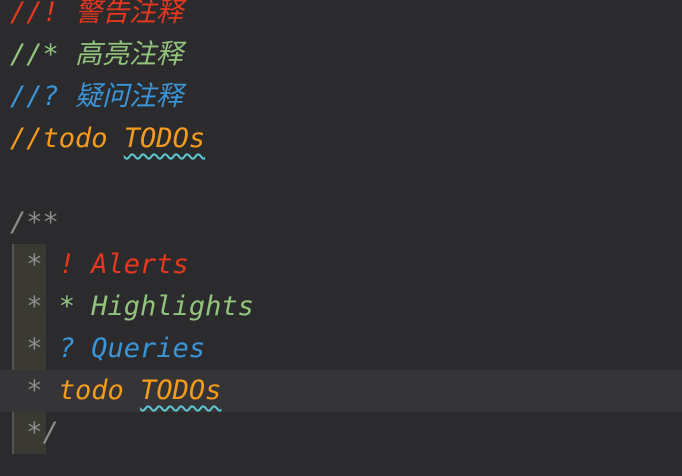  What do you see at coordinates (341, 181) in the screenshot?
I see `code-line` at bounding box center [341, 181].